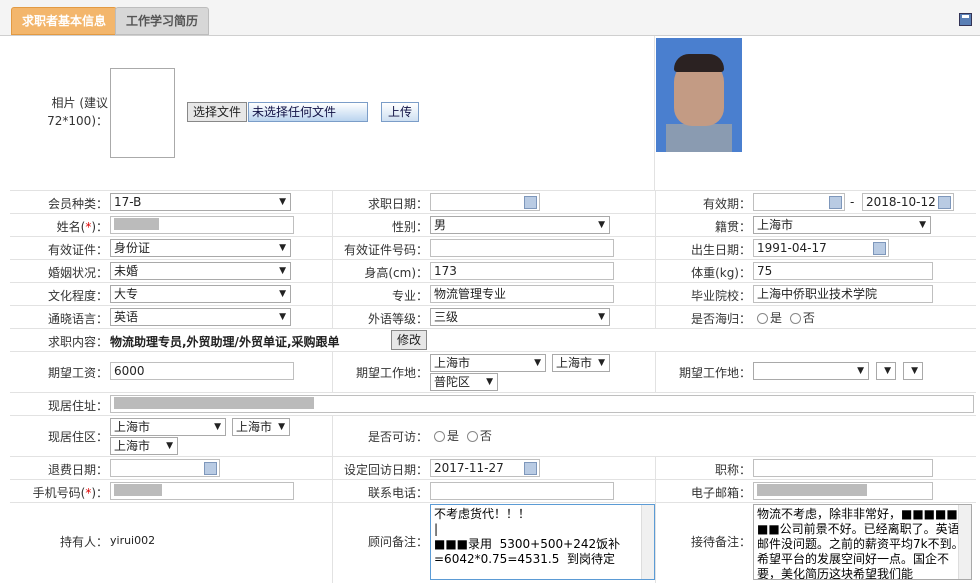 The height and width of the screenshot is (583, 980). Describe the element at coordinates (77, 319) in the screenshot. I see `language-label: 通晓语言：` at that location.